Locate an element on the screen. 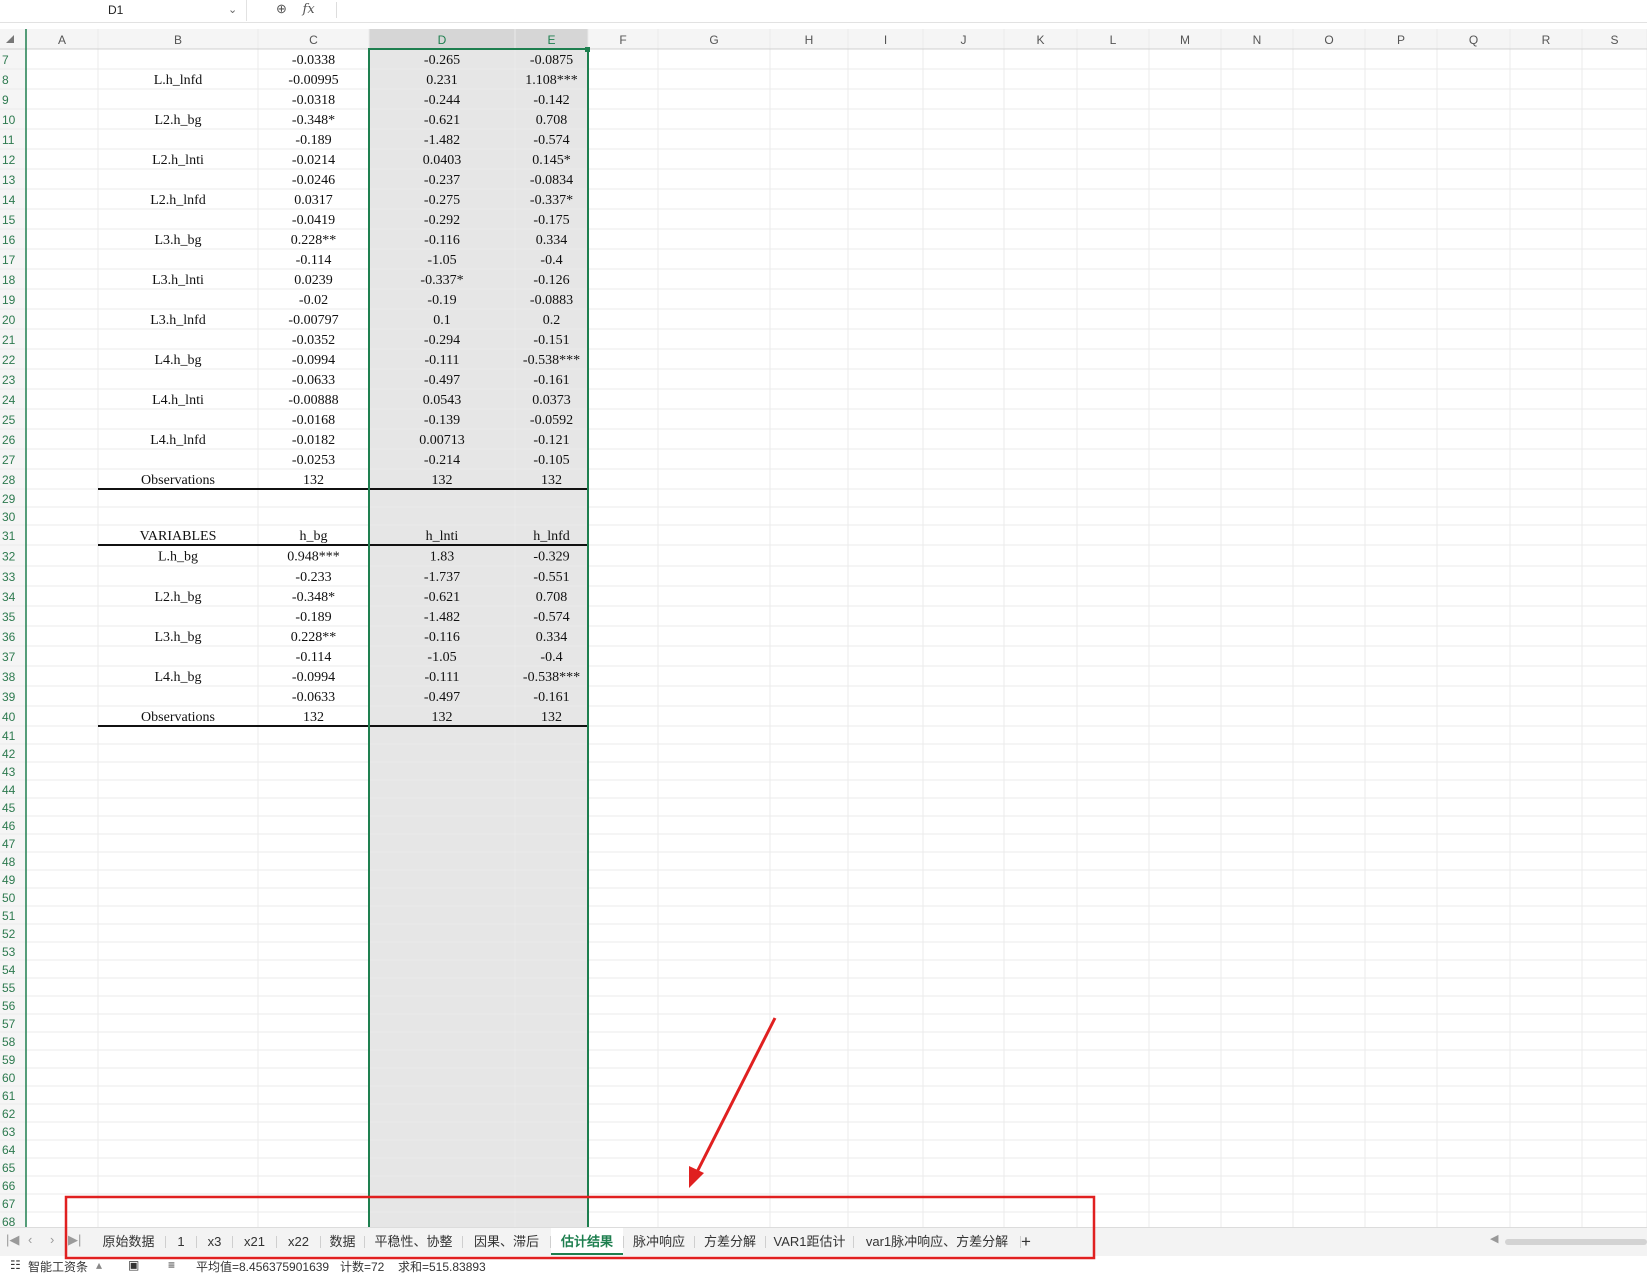 Image resolution: width=1647 pixels, height=1278 pixels. cell-B38: L4.h_bg is located at coordinates (177, 677).